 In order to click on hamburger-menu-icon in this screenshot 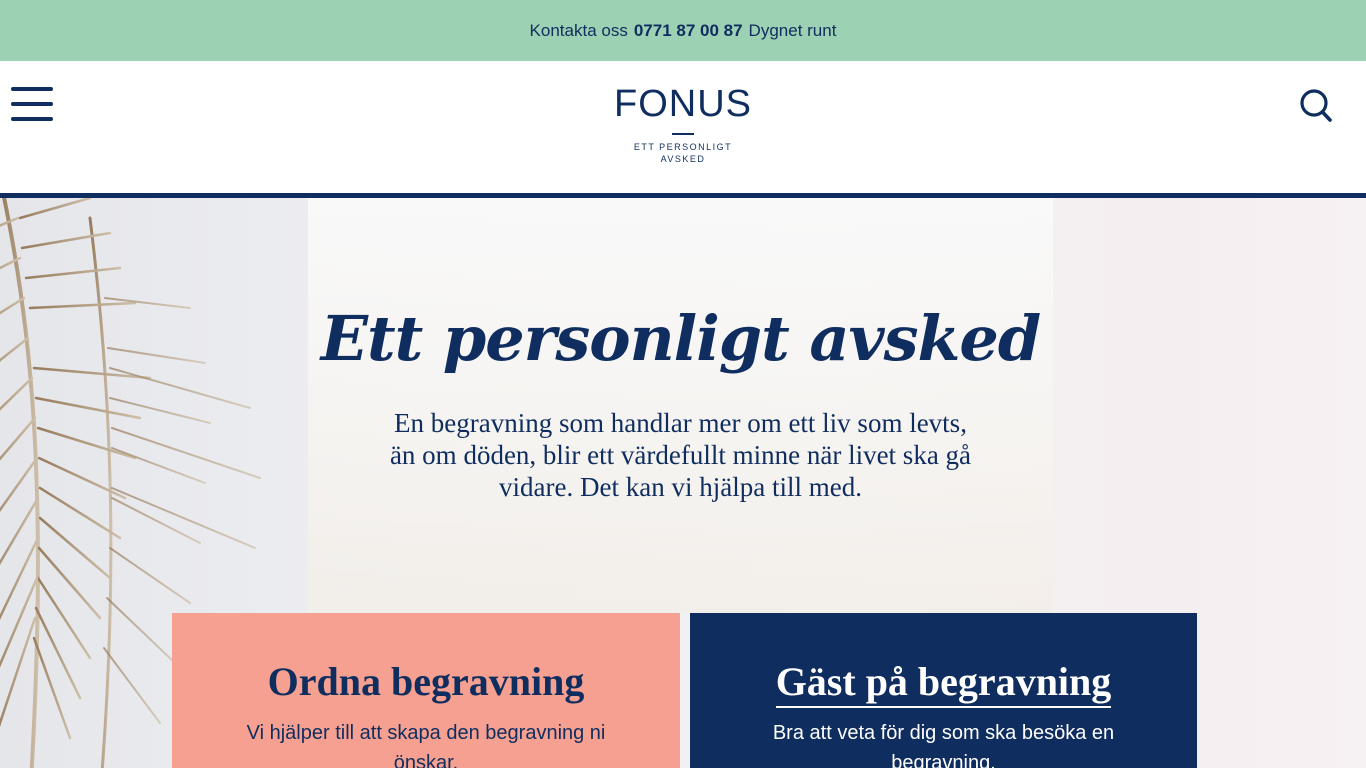, I will do `click(32, 104)`.